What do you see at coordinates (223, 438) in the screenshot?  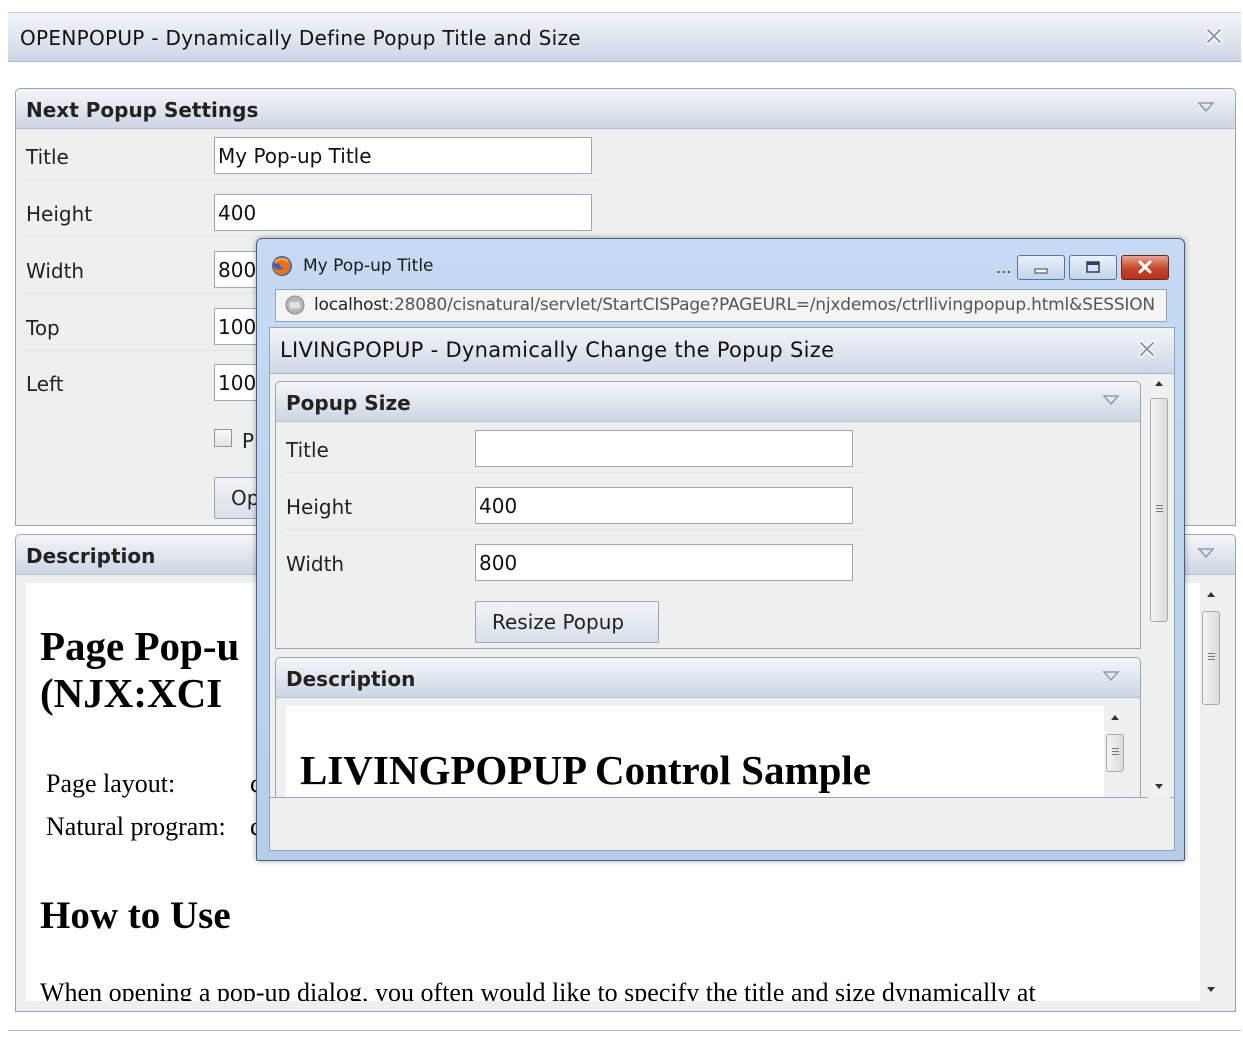 I see `popup-checkbox` at bounding box center [223, 438].